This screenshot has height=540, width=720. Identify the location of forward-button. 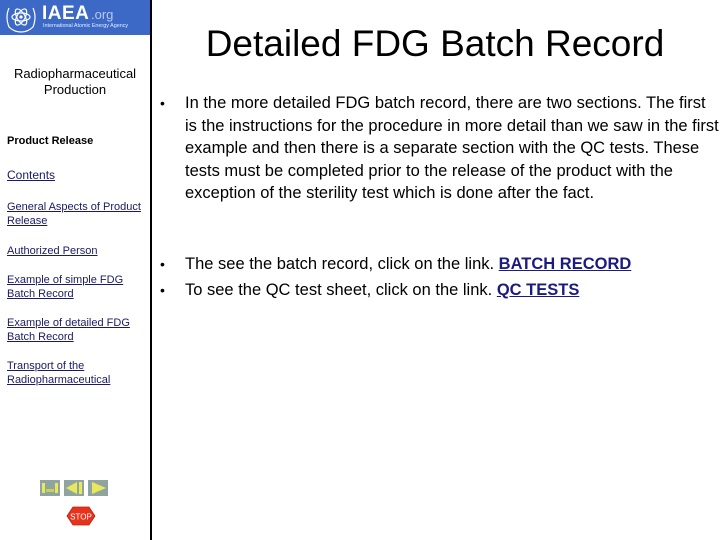
(98, 488).